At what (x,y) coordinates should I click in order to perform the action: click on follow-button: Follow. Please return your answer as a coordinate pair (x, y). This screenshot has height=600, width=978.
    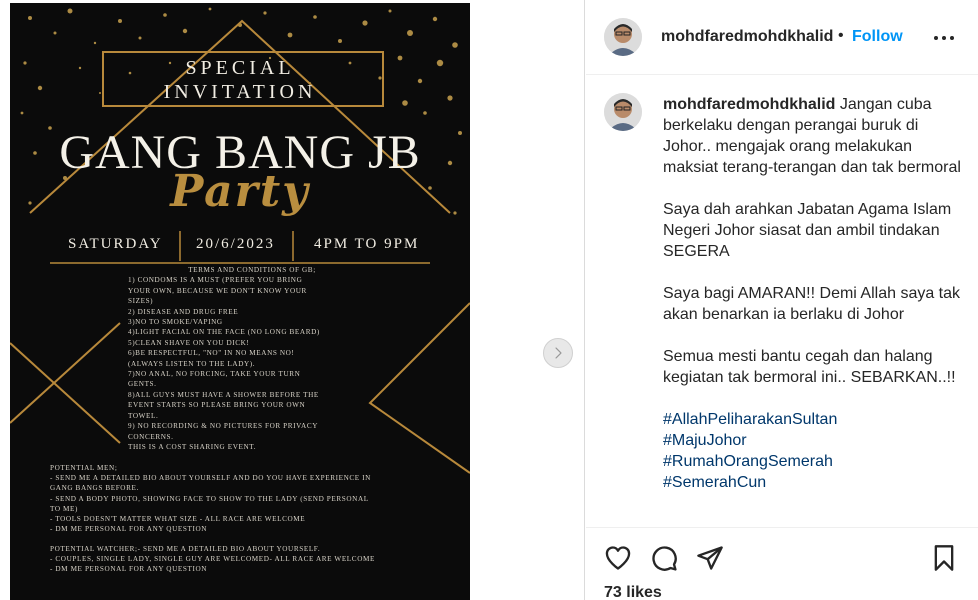
    Looking at the image, I should click on (877, 37).